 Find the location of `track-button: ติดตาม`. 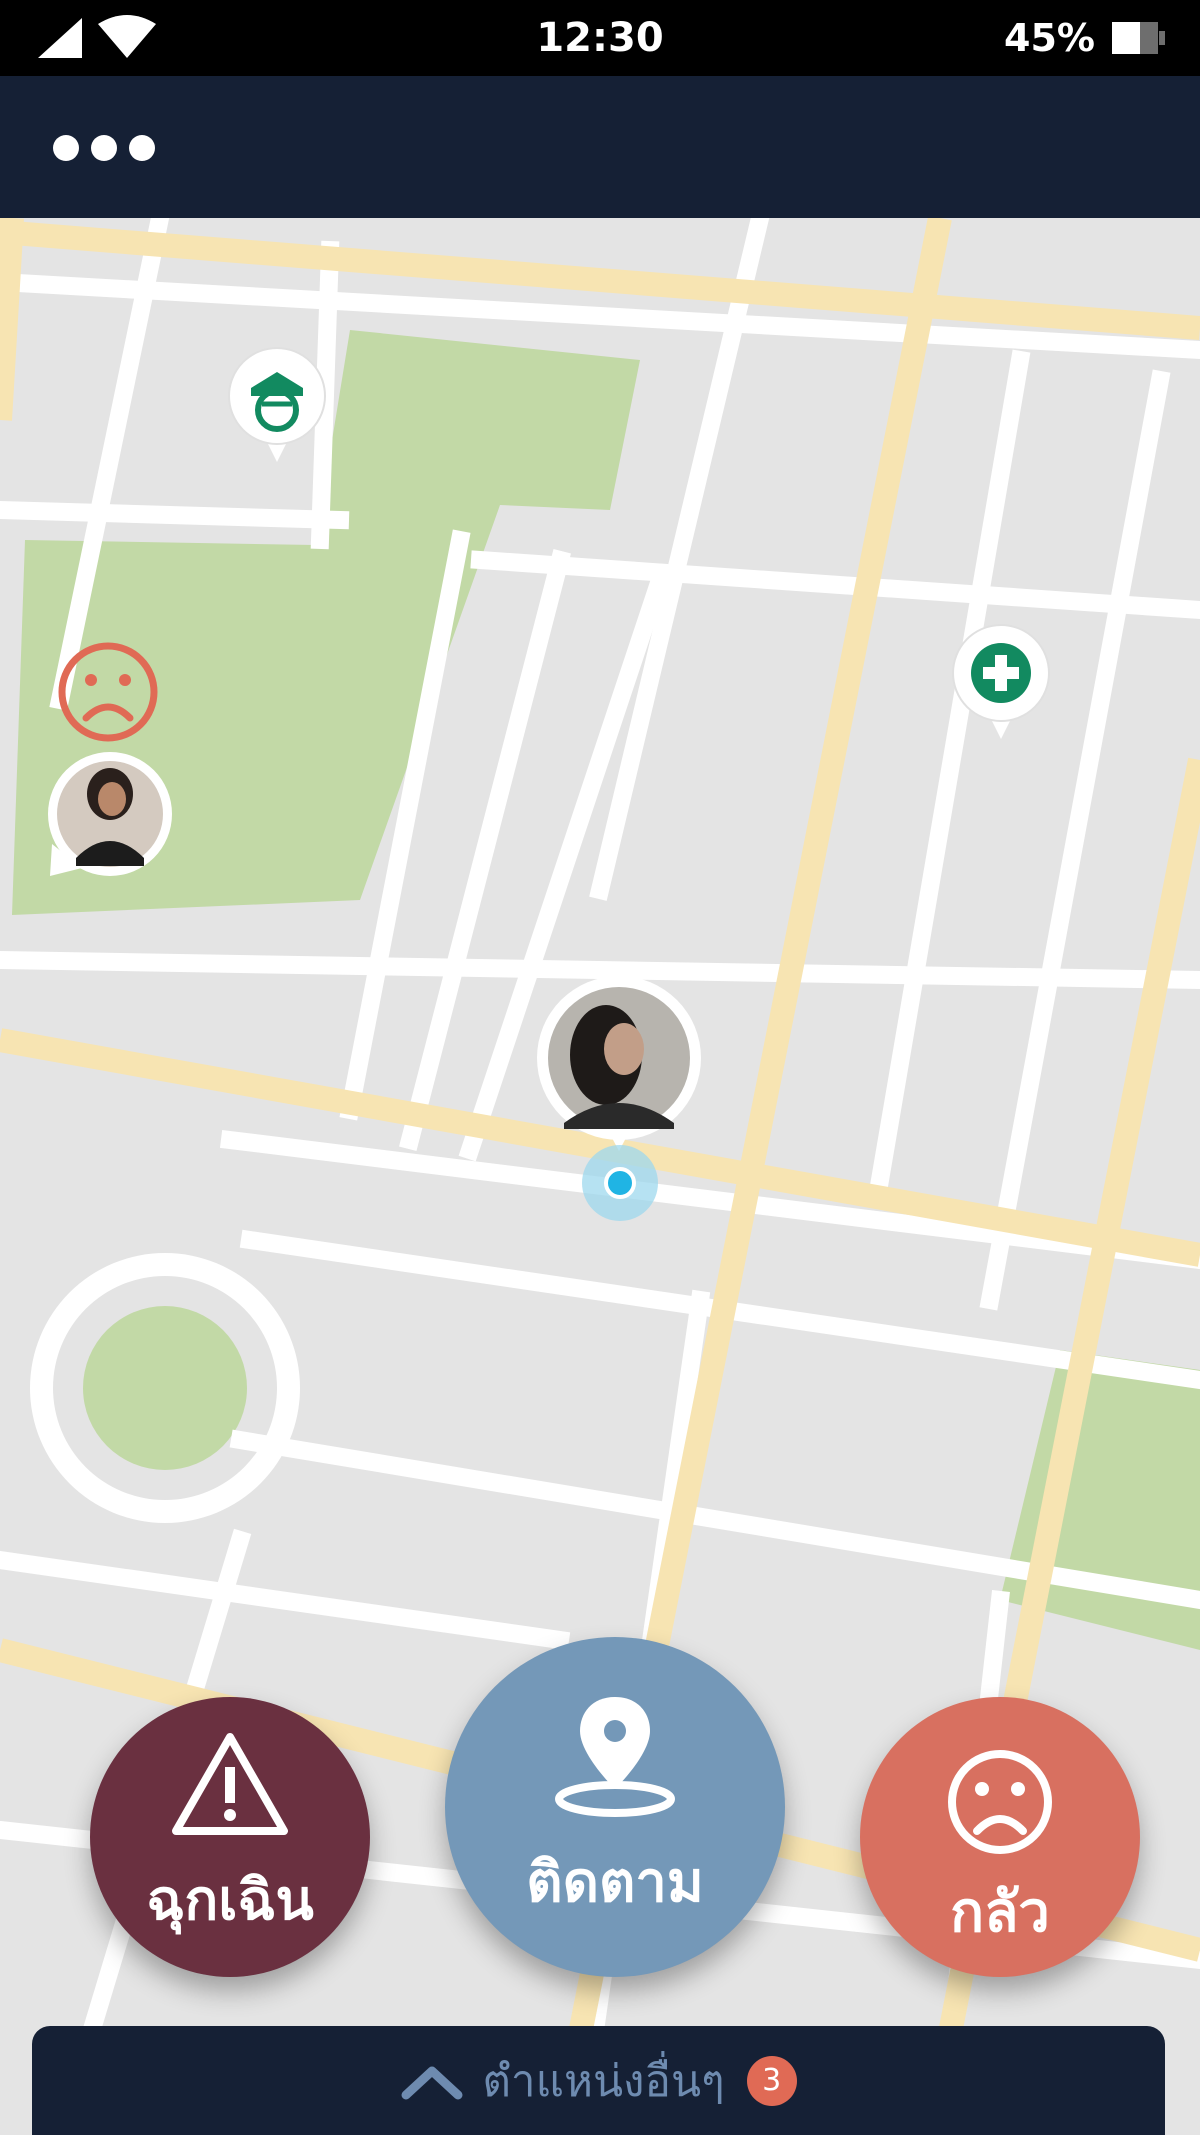

track-button: ติดตาม is located at coordinates (615, 1807).